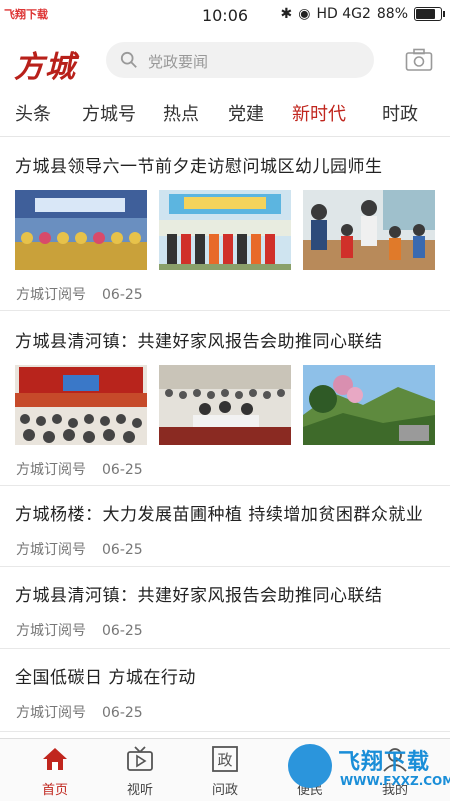 The width and height of the screenshot is (450, 801). What do you see at coordinates (225, 16) in the screenshot?
I see `status-bar: 飞翔下载 10:06 ✱ ◉ HD 4G2 88%` at bounding box center [225, 16].